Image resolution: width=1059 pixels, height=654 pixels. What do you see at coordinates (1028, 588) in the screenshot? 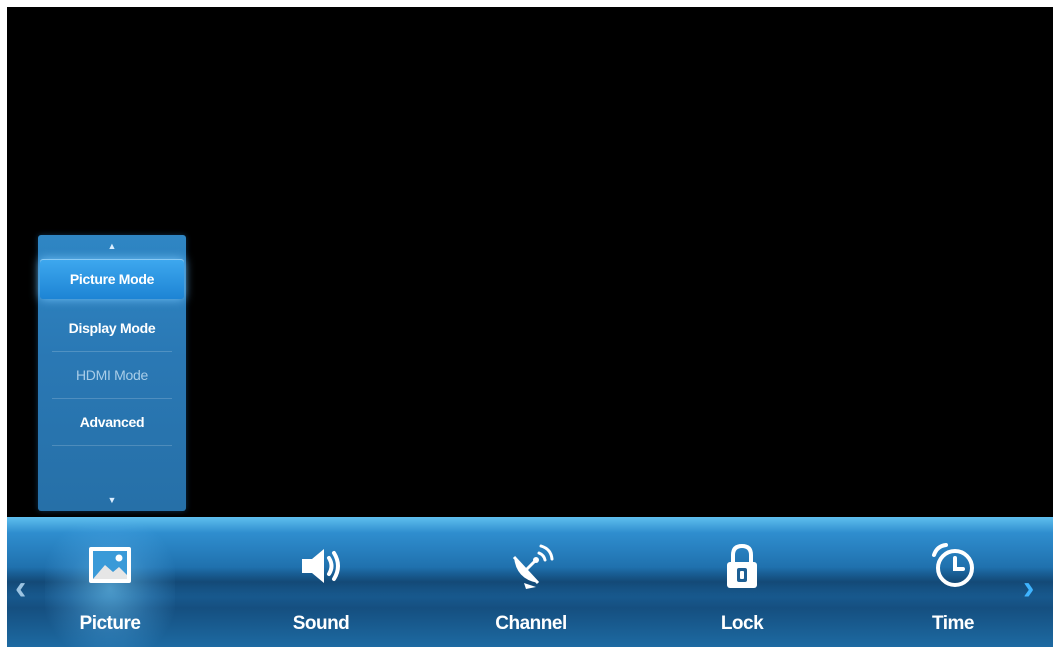
I see `chevron-right-icon: ›` at bounding box center [1028, 588].